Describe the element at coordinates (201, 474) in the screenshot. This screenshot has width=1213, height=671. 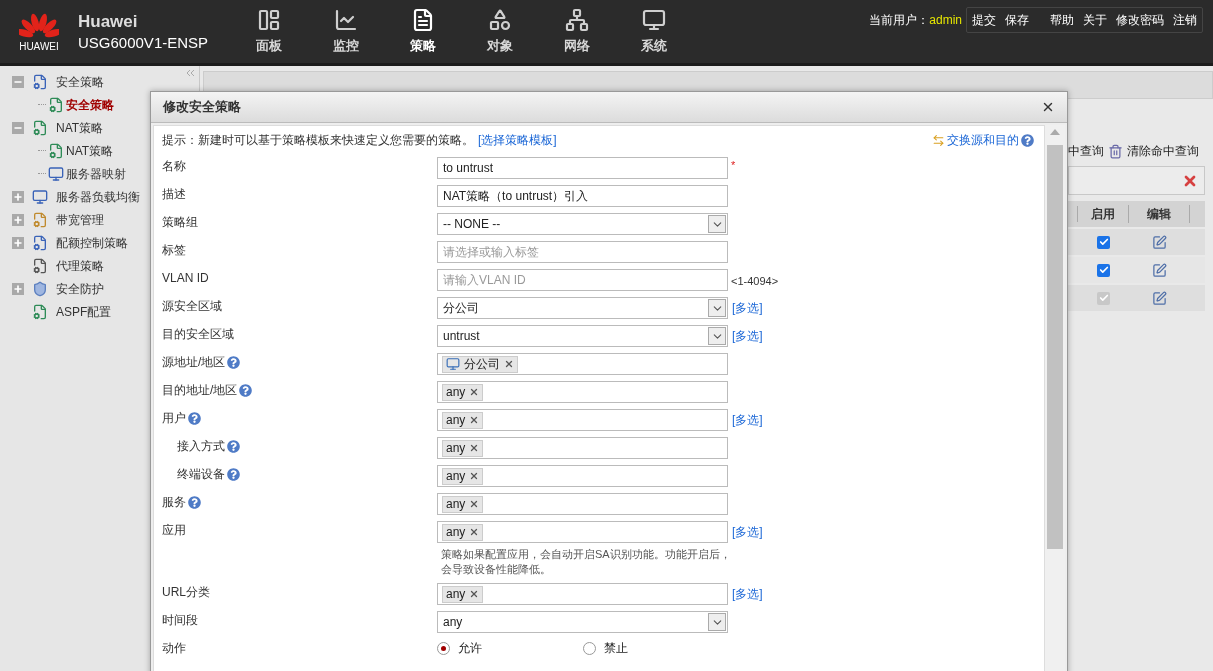
I see `field-label: 终端设备` at that location.